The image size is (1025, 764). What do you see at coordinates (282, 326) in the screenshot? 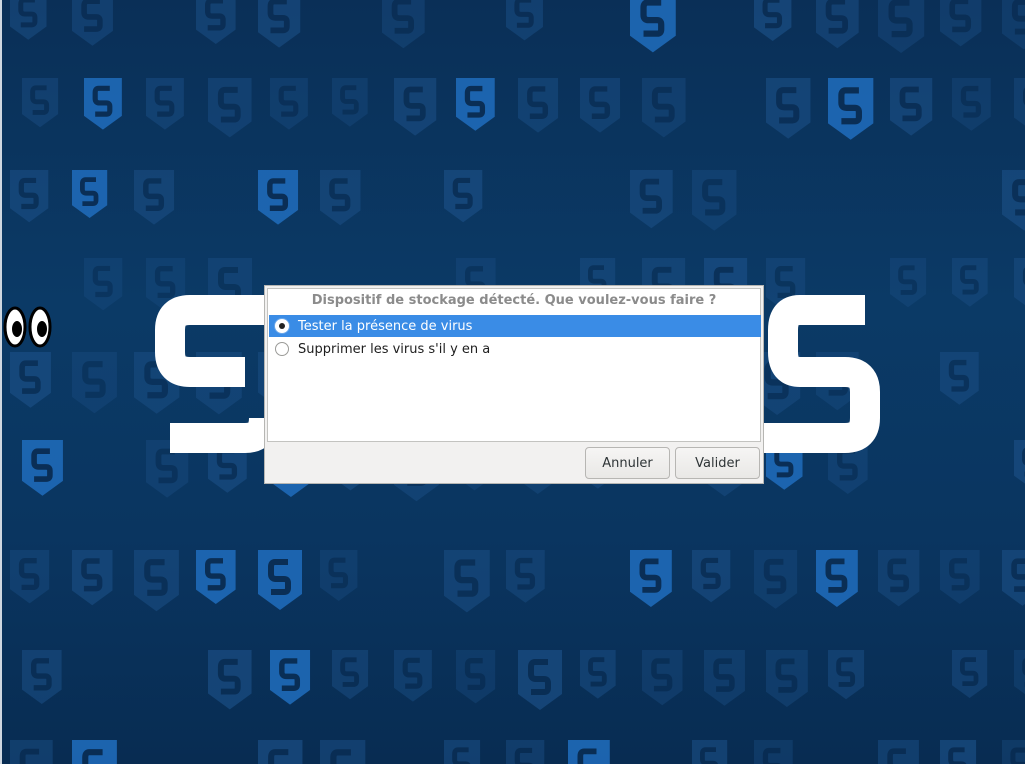
I see `radio-selected-icon` at bounding box center [282, 326].